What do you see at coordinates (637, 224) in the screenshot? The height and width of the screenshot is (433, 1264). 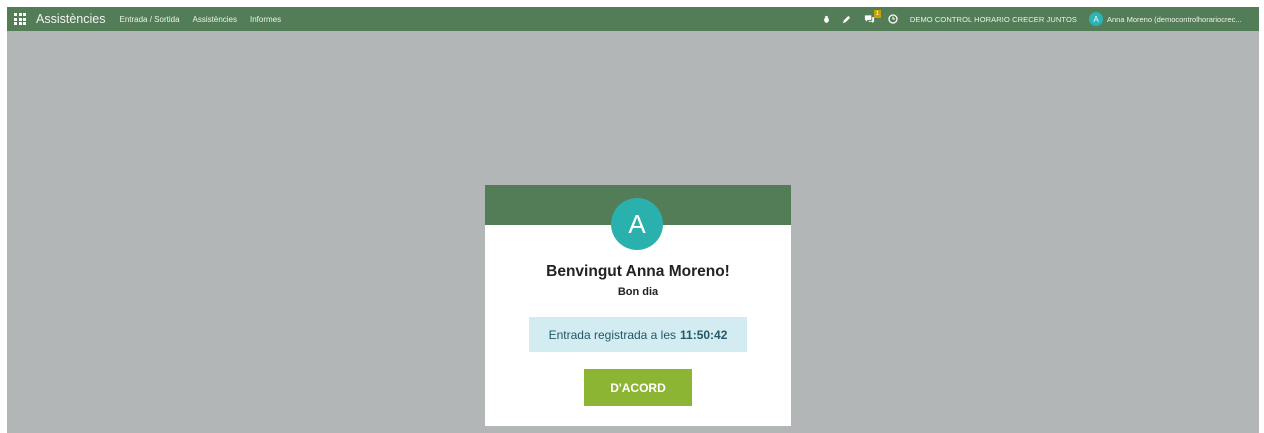 I see `employee-avatar: A` at bounding box center [637, 224].